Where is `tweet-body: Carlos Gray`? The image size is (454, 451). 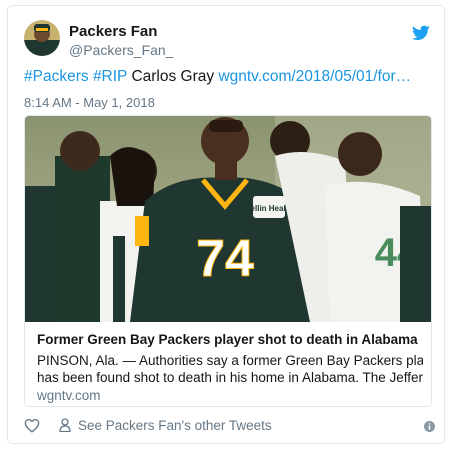 tweet-body: Carlos Gray is located at coordinates (173, 76).